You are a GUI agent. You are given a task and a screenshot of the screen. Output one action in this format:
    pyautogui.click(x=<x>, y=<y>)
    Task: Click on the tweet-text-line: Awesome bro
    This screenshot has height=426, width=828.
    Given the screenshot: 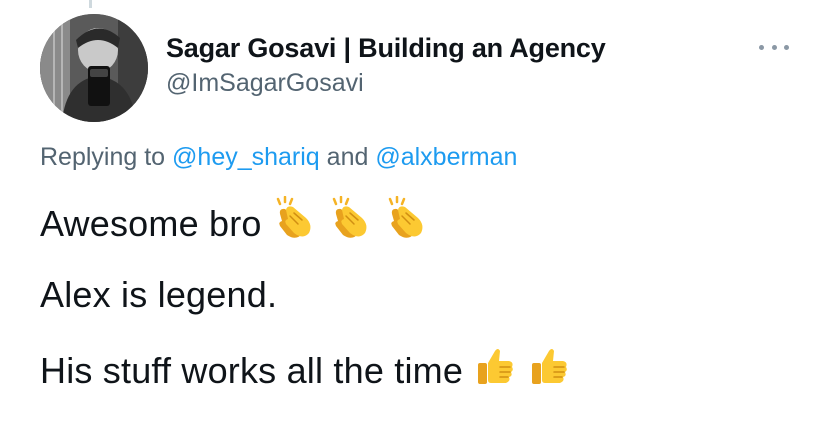 What is the action you would take?
    pyautogui.click(x=235, y=223)
    